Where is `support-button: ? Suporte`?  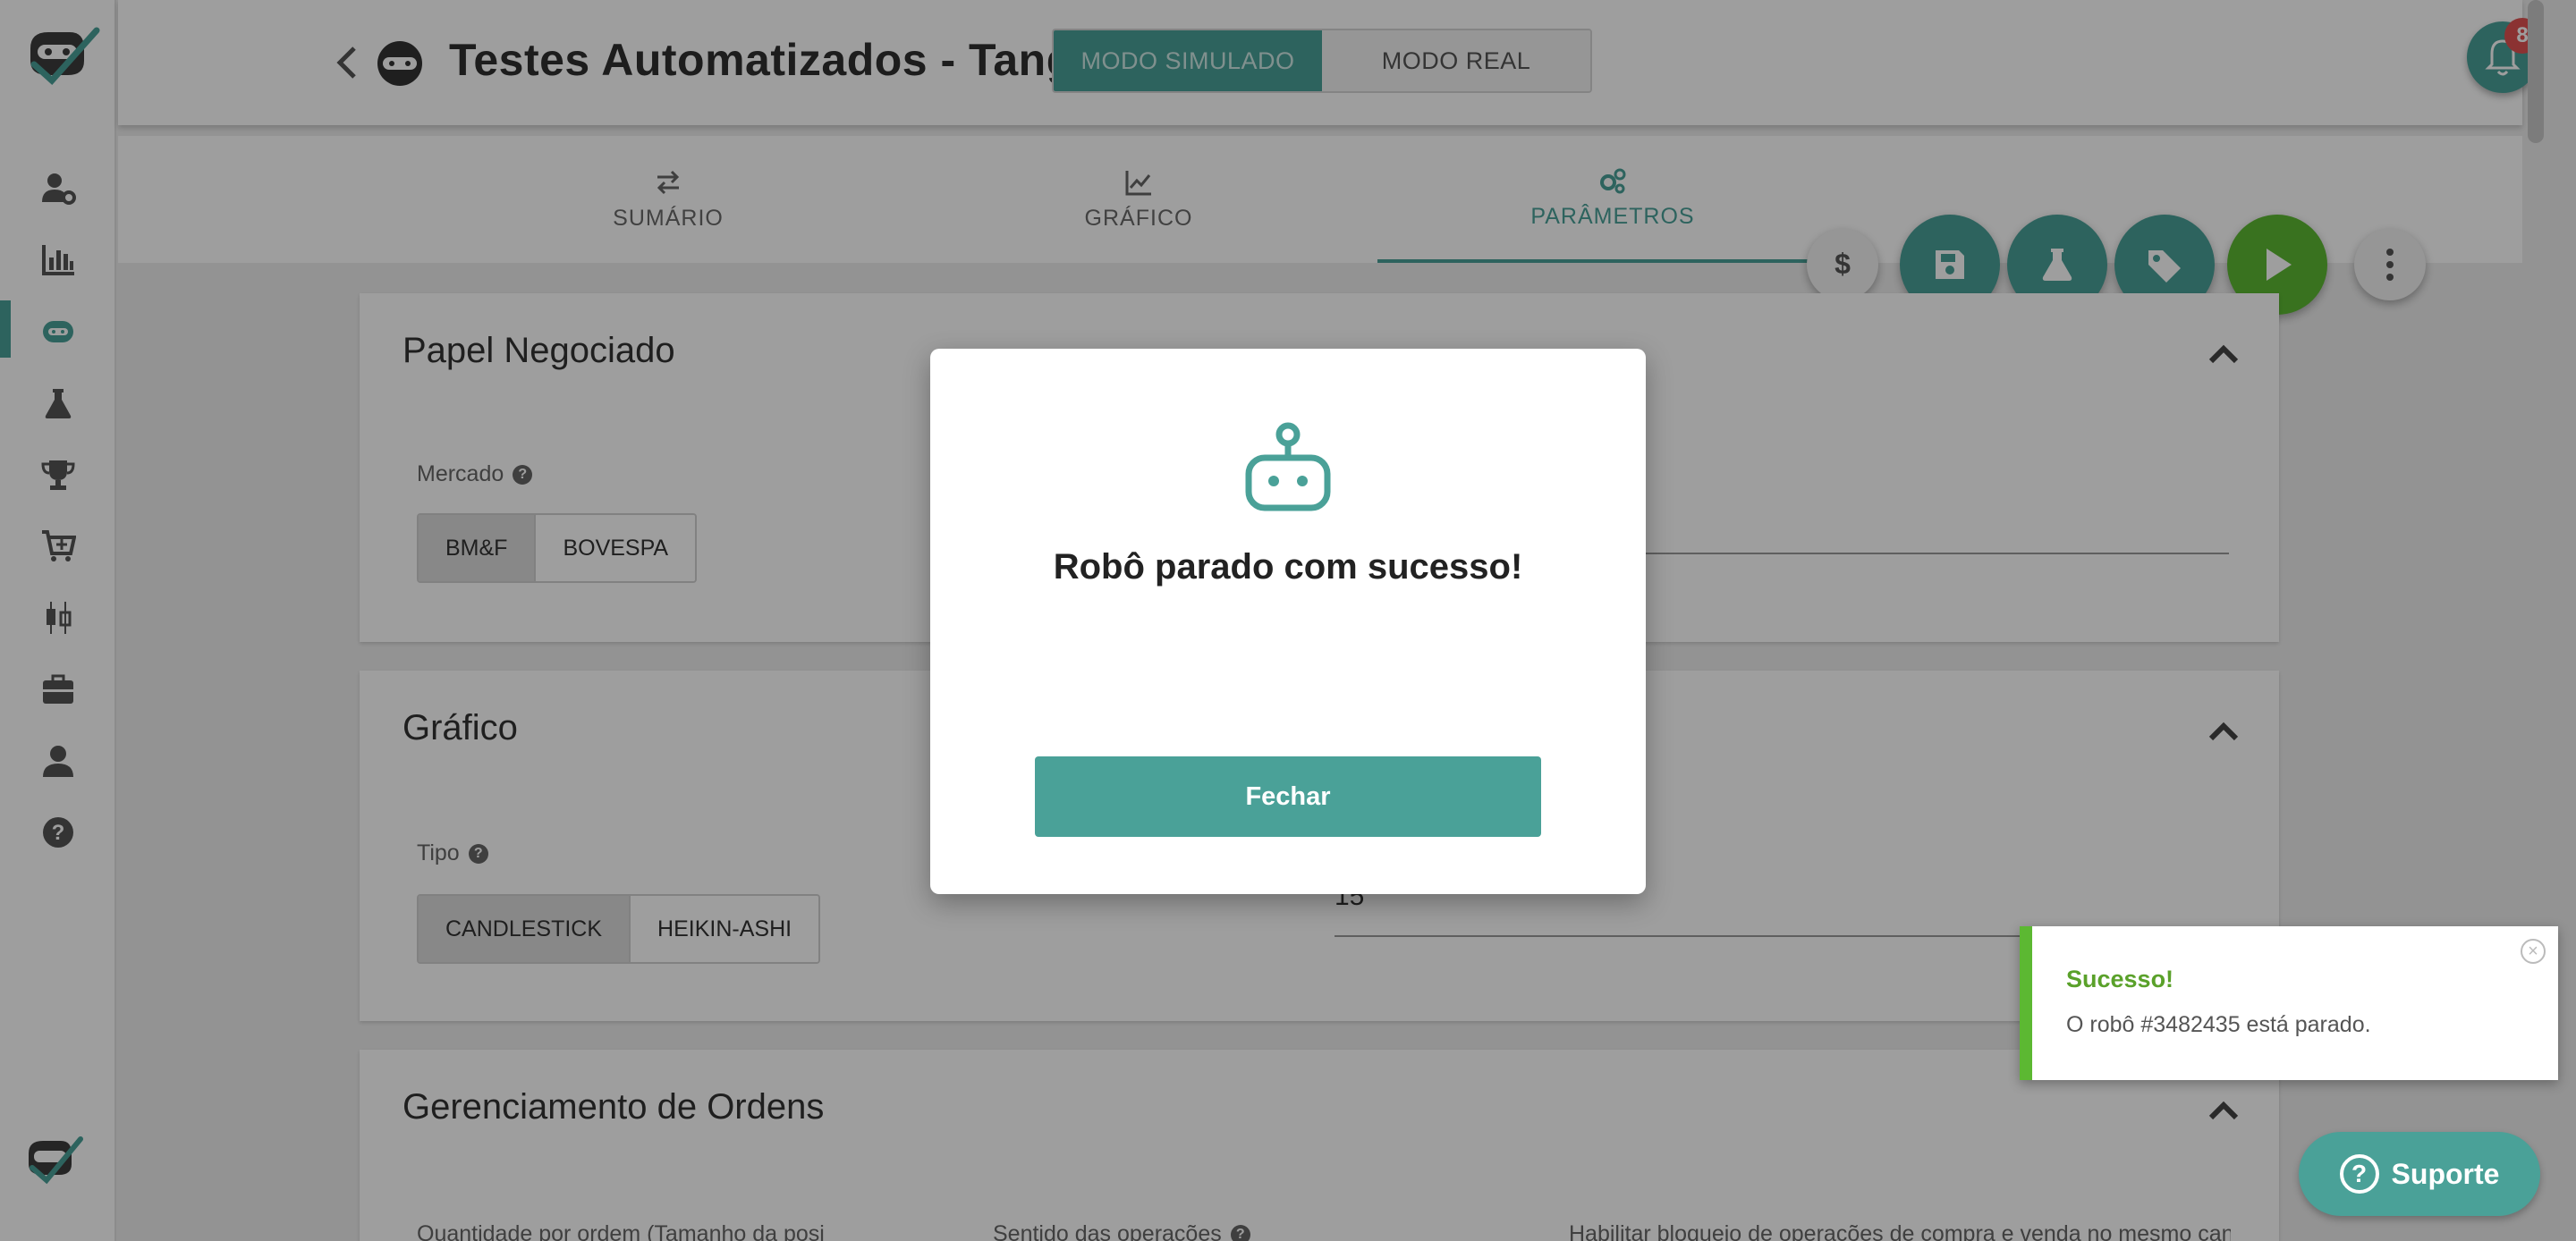
support-button: ? Suporte is located at coordinates (2419, 1174).